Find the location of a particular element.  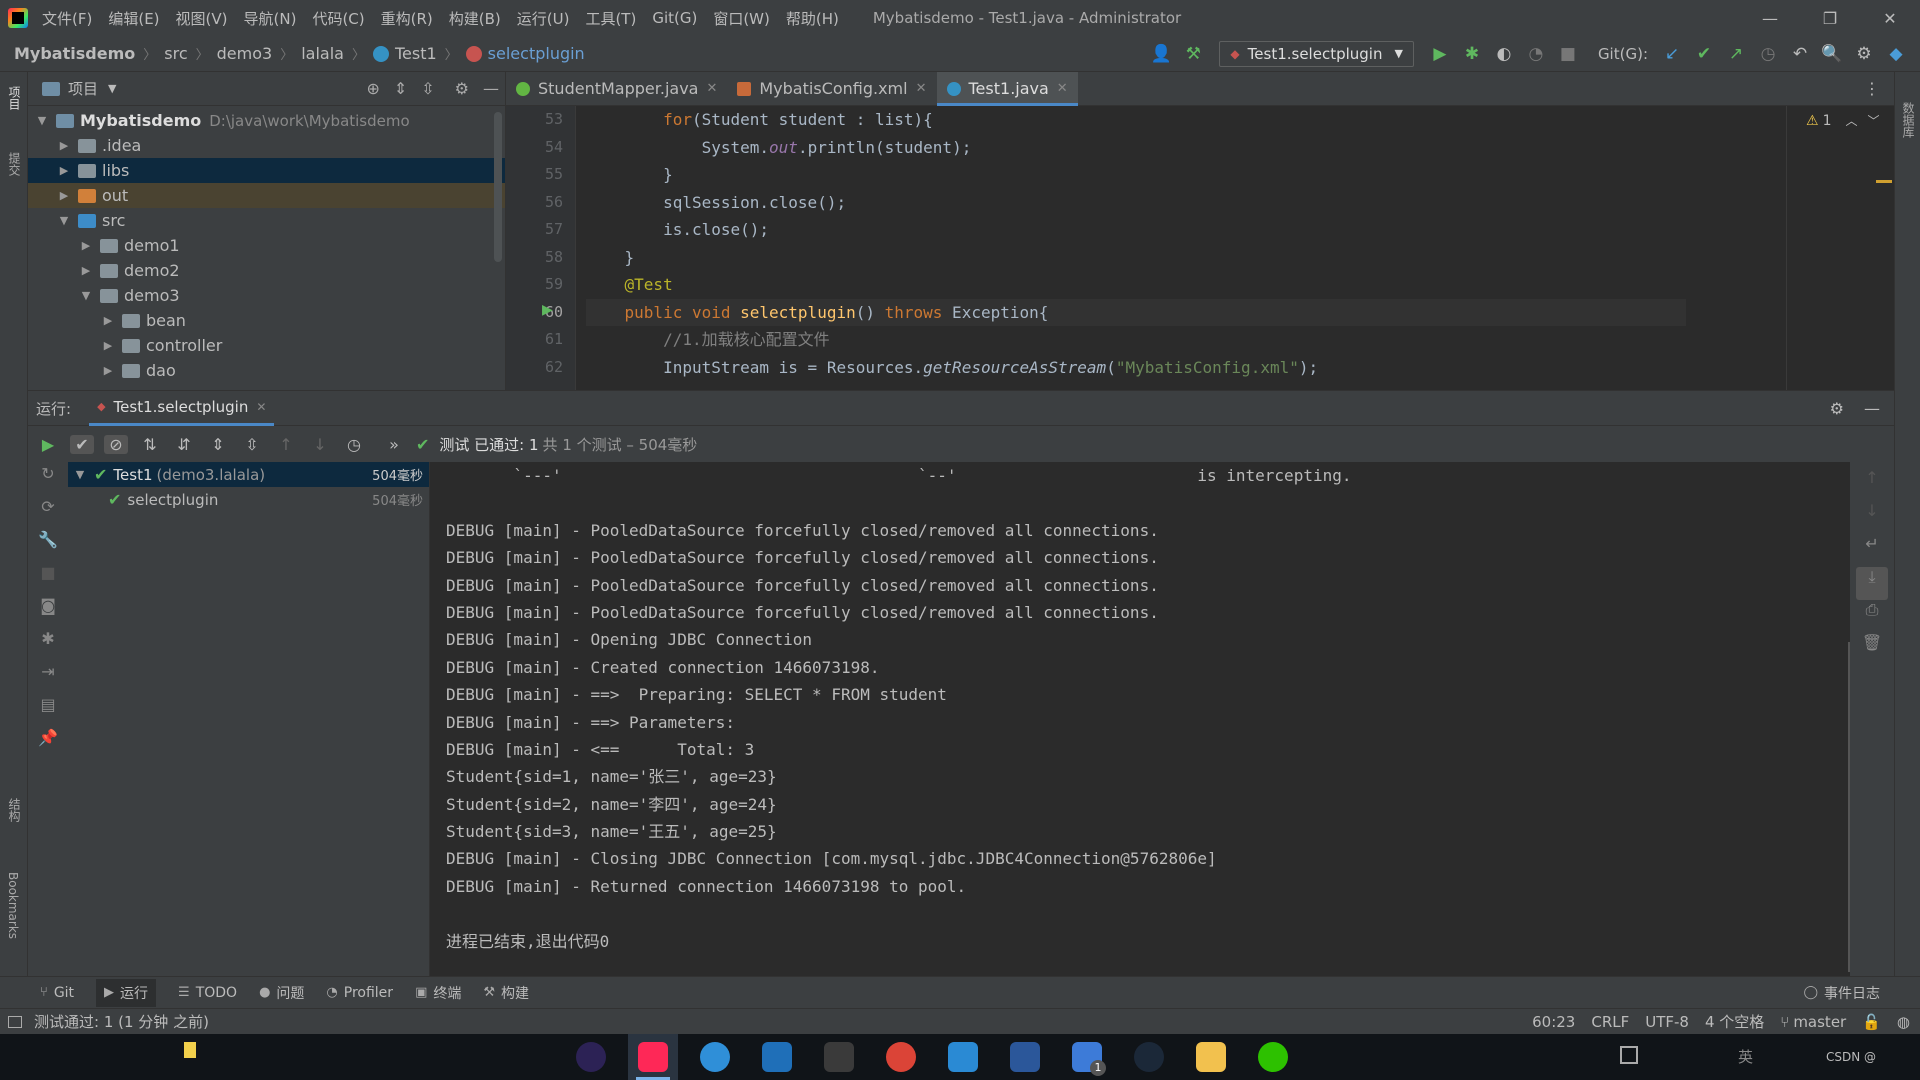

show-ignored-icon: ⊘ is located at coordinates (116, 444).